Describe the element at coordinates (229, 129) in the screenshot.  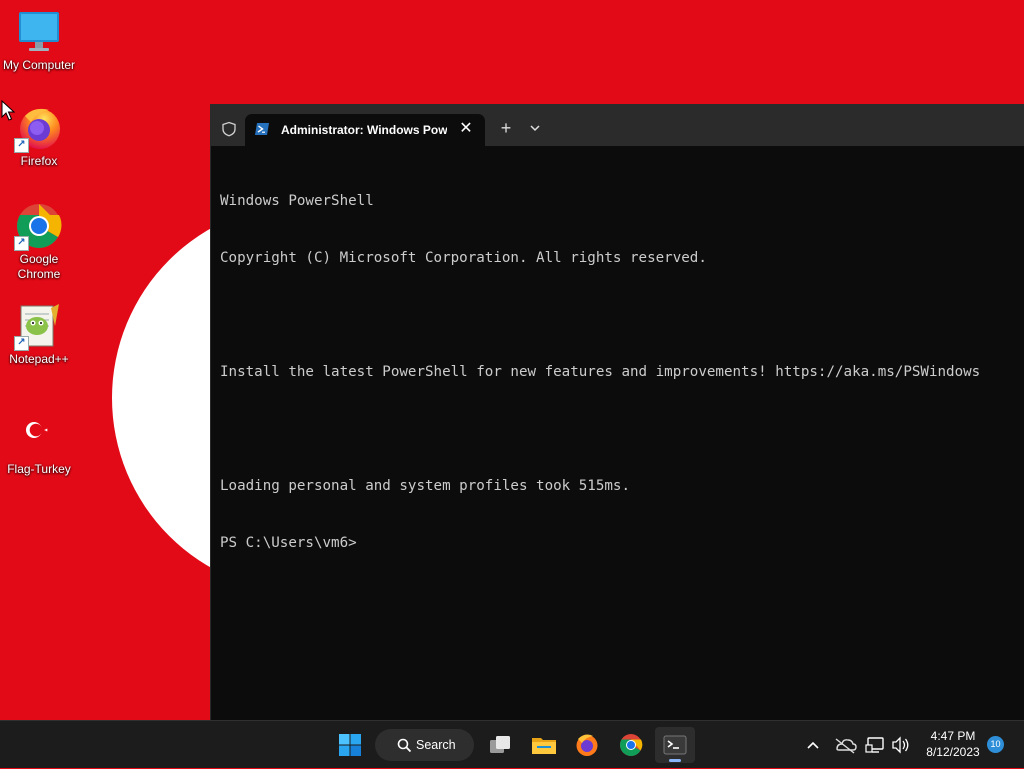
I see `shield-icon` at that location.